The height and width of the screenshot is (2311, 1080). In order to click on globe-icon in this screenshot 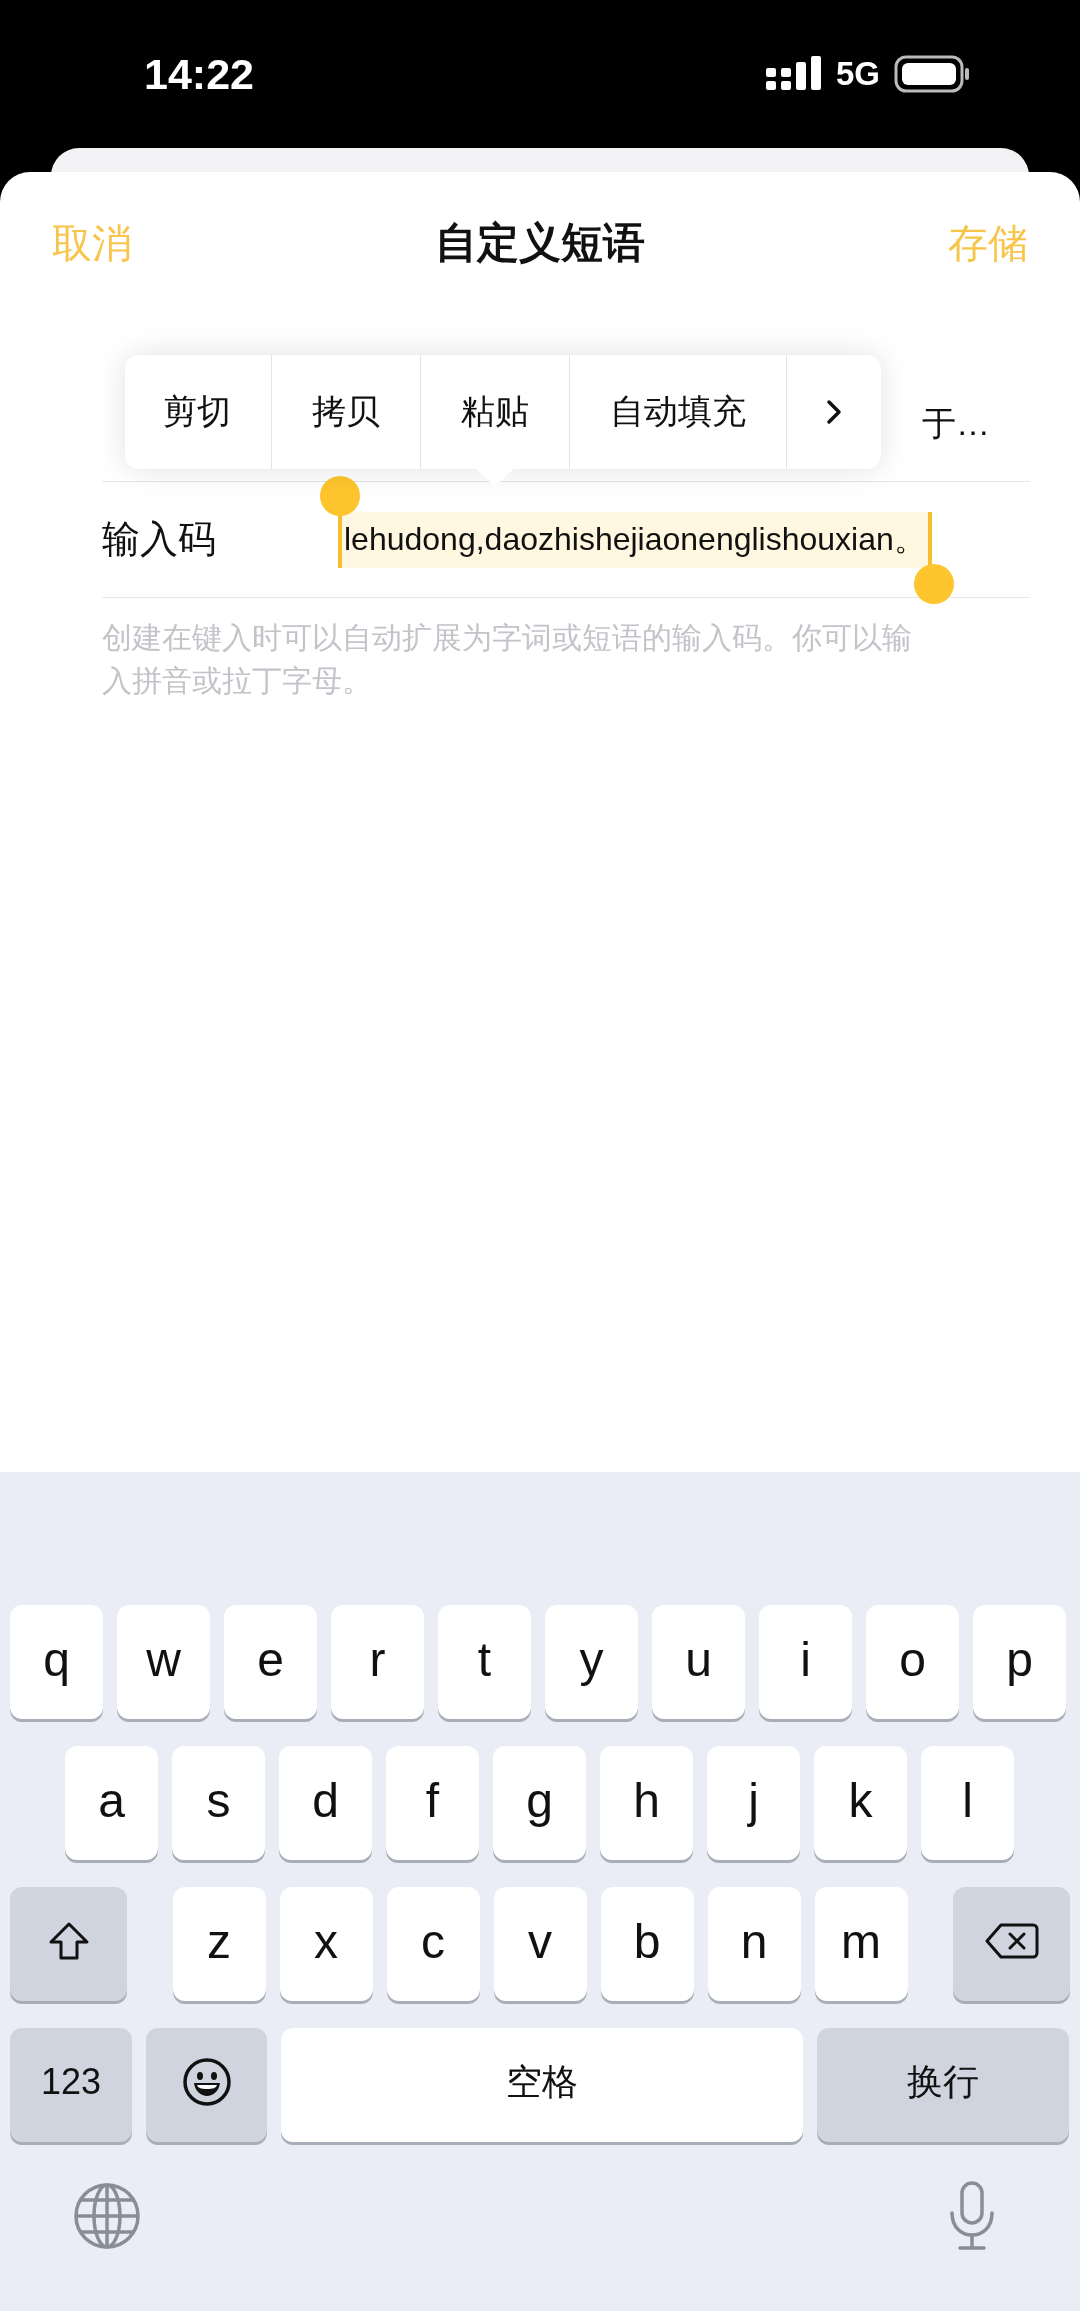, I will do `click(107, 2216)`.